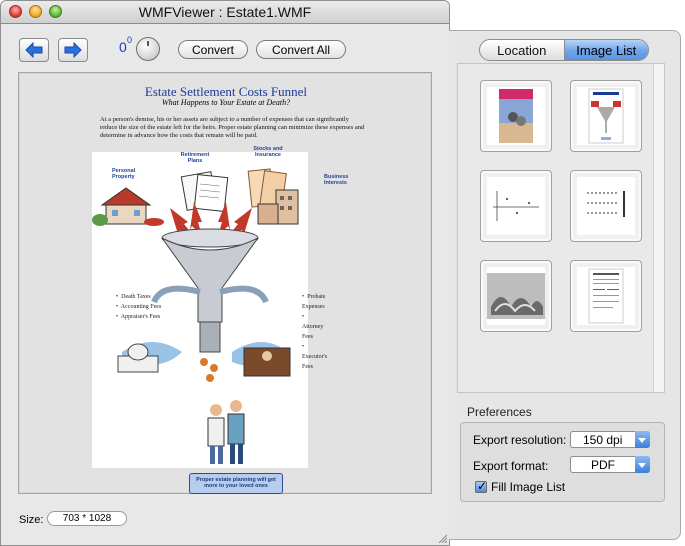  Describe the element at coordinates (226, 102) in the screenshot. I see `document-subtitle: What Happens to Your Estate at Death?` at that location.